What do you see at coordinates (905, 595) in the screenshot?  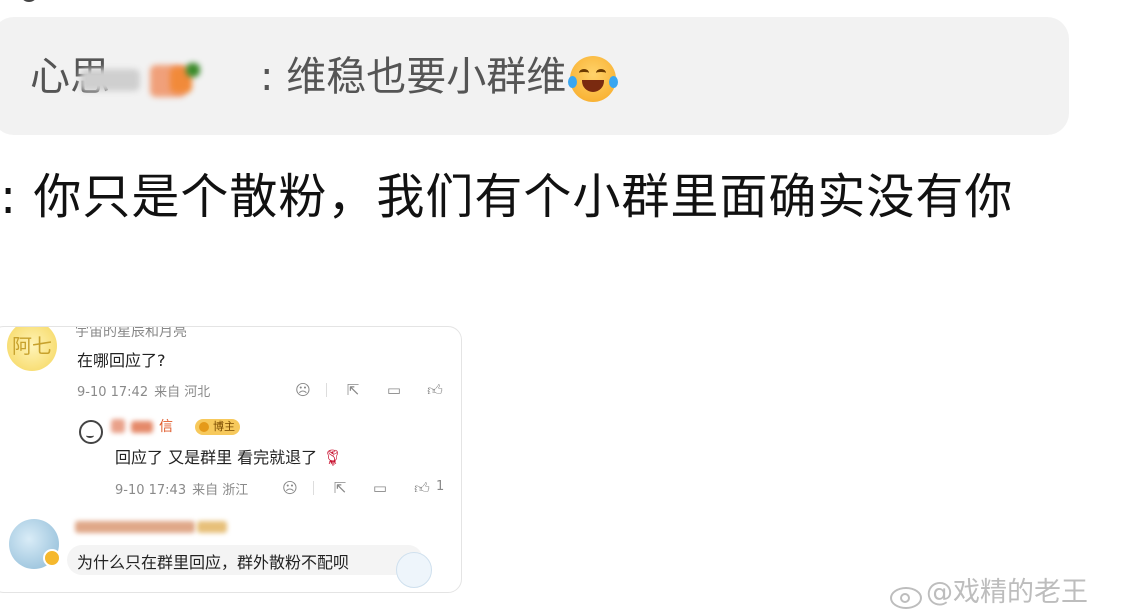 I see `weibo-logo-icon` at bounding box center [905, 595].